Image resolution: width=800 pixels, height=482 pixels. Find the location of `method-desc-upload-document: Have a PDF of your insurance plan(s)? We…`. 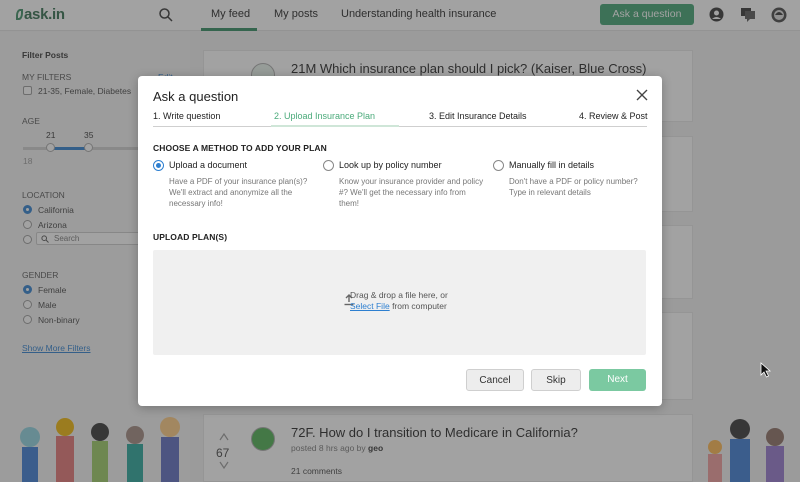

method-desc-upload-document: Have a PDF of your insurance plan(s)? We… is located at coordinates (238, 192).